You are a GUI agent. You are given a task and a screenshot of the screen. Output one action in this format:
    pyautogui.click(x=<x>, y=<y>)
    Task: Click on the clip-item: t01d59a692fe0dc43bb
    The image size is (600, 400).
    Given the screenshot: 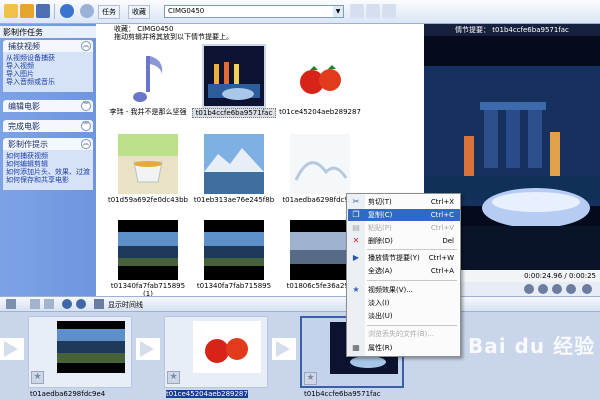 What is the action you would take?
    pyautogui.click(x=148, y=174)
    